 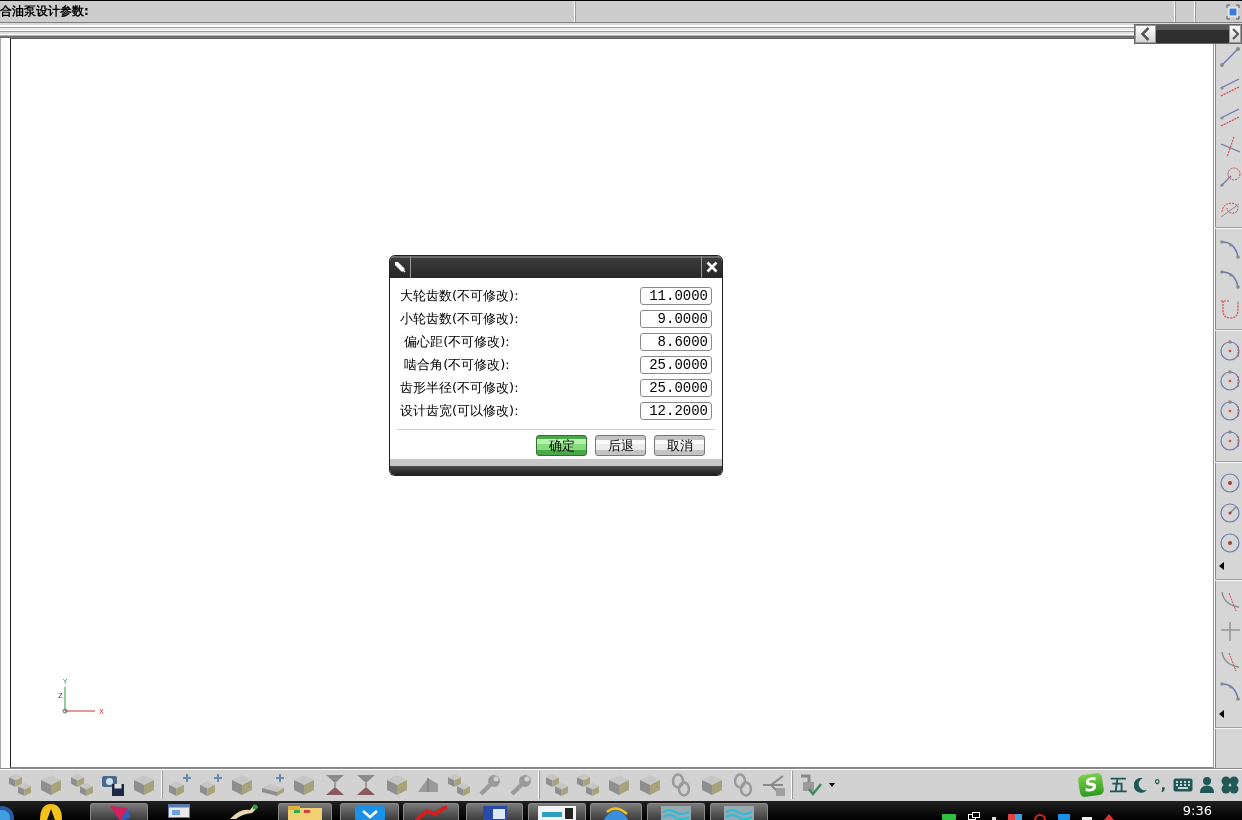 What do you see at coordinates (676, 296) in the screenshot?
I see `number-field: 11.0000` at bounding box center [676, 296].